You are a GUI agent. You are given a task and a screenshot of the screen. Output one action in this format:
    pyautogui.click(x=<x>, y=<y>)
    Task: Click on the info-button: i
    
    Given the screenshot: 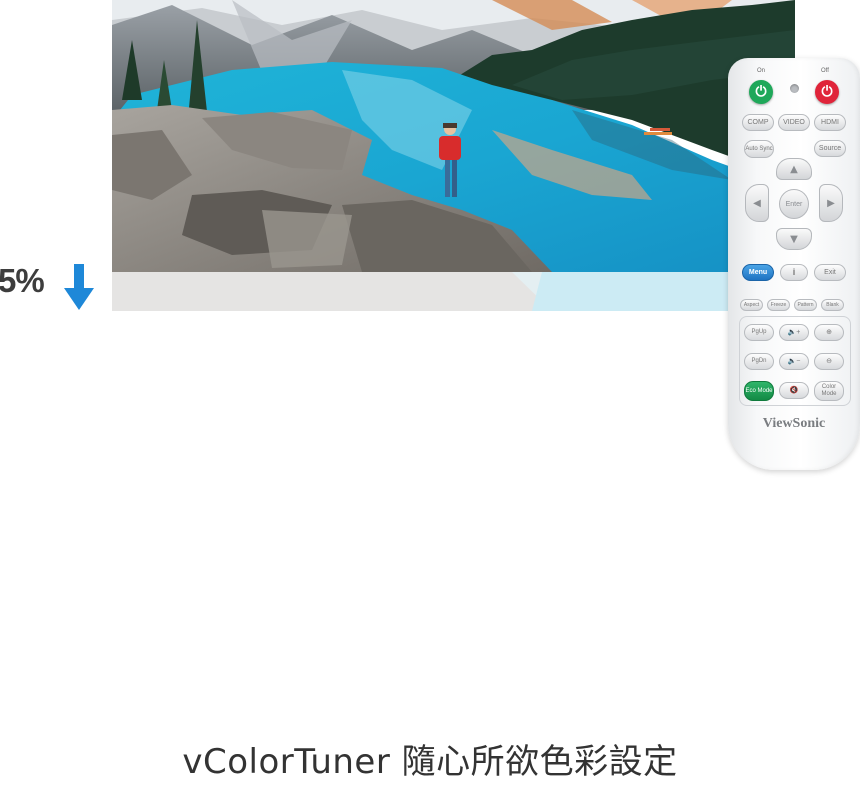 What is the action you would take?
    pyautogui.click(x=794, y=272)
    